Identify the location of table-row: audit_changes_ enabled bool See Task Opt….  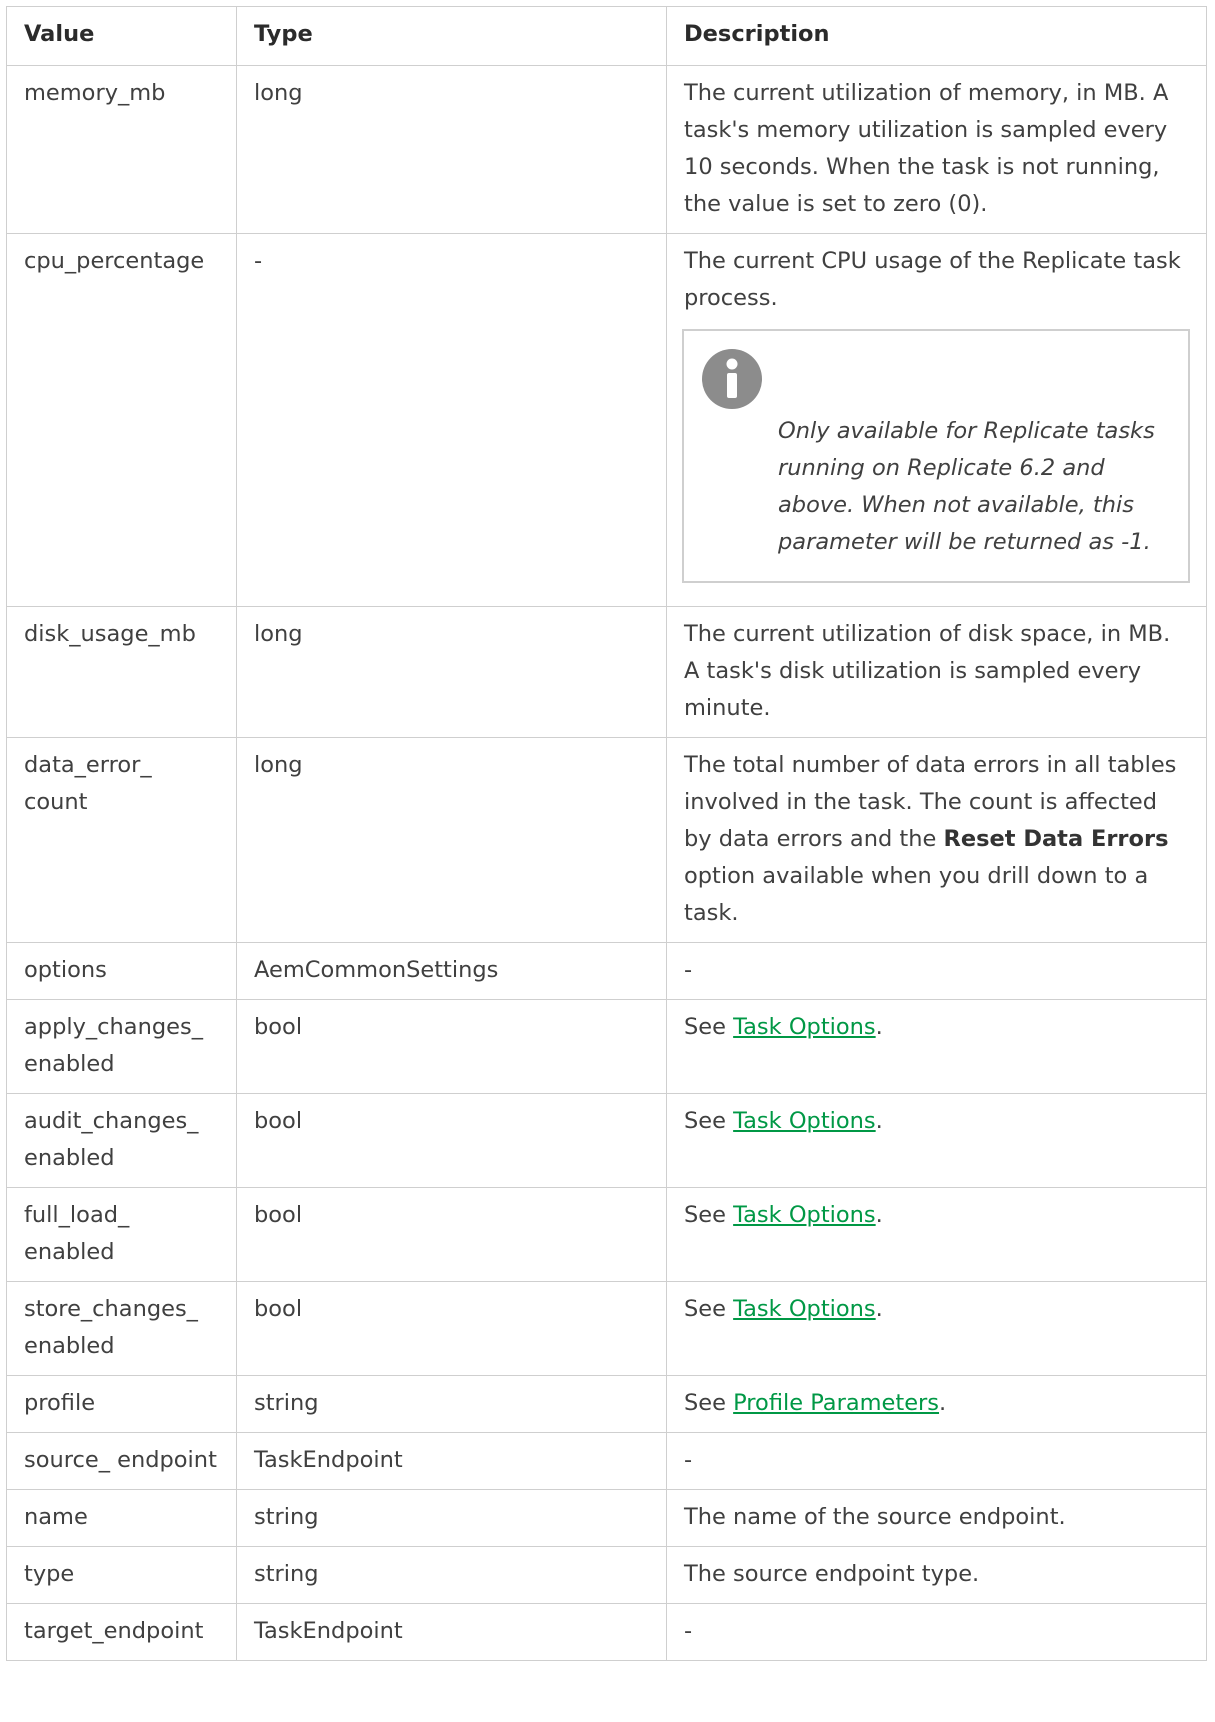
(606, 1140).